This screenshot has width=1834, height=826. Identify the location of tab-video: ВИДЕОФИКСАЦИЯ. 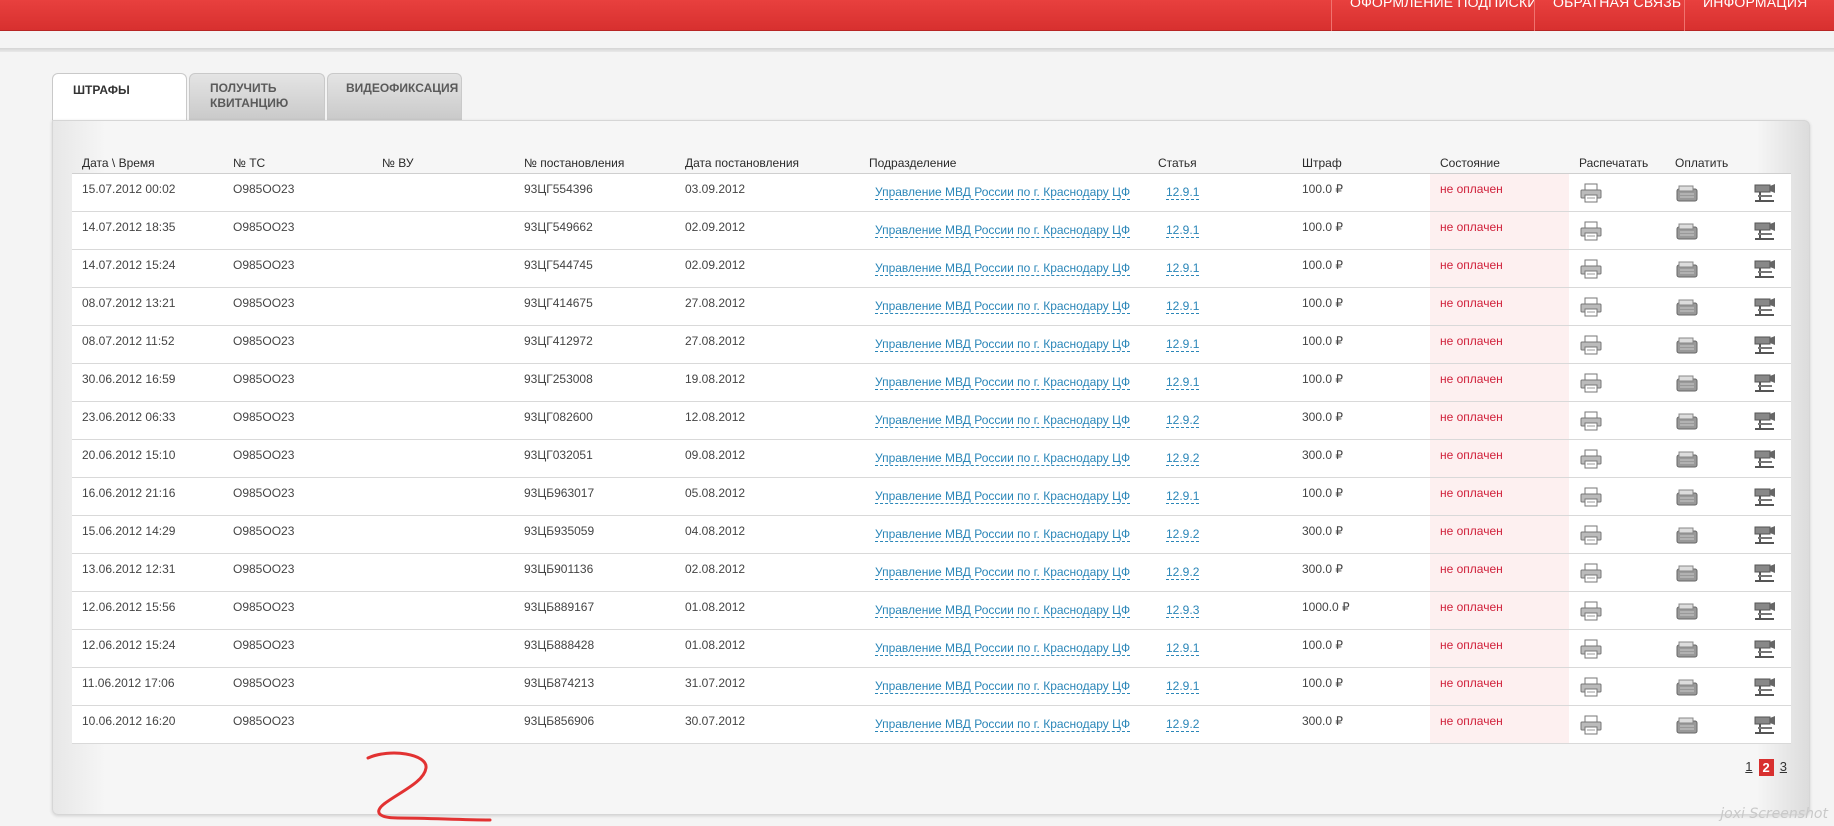
(394, 97).